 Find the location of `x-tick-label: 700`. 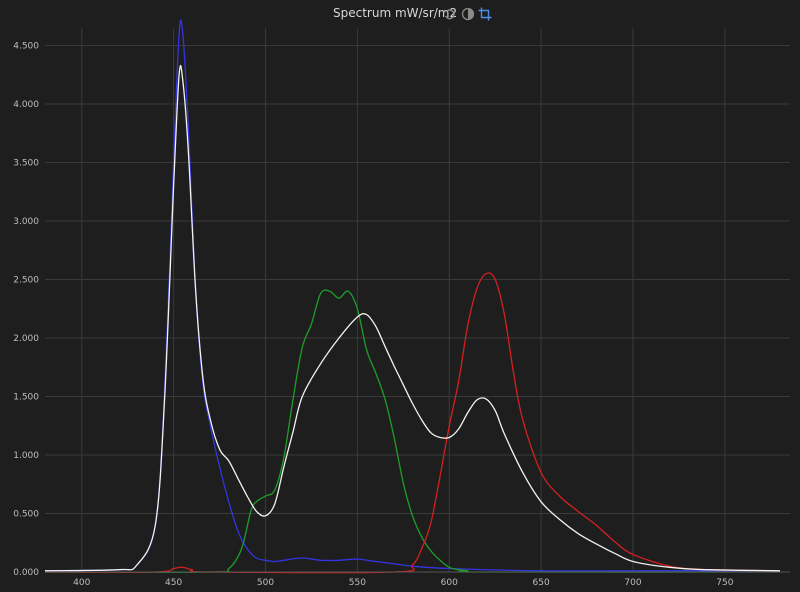

x-tick-label: 700 is located at coordinates (632, 583).